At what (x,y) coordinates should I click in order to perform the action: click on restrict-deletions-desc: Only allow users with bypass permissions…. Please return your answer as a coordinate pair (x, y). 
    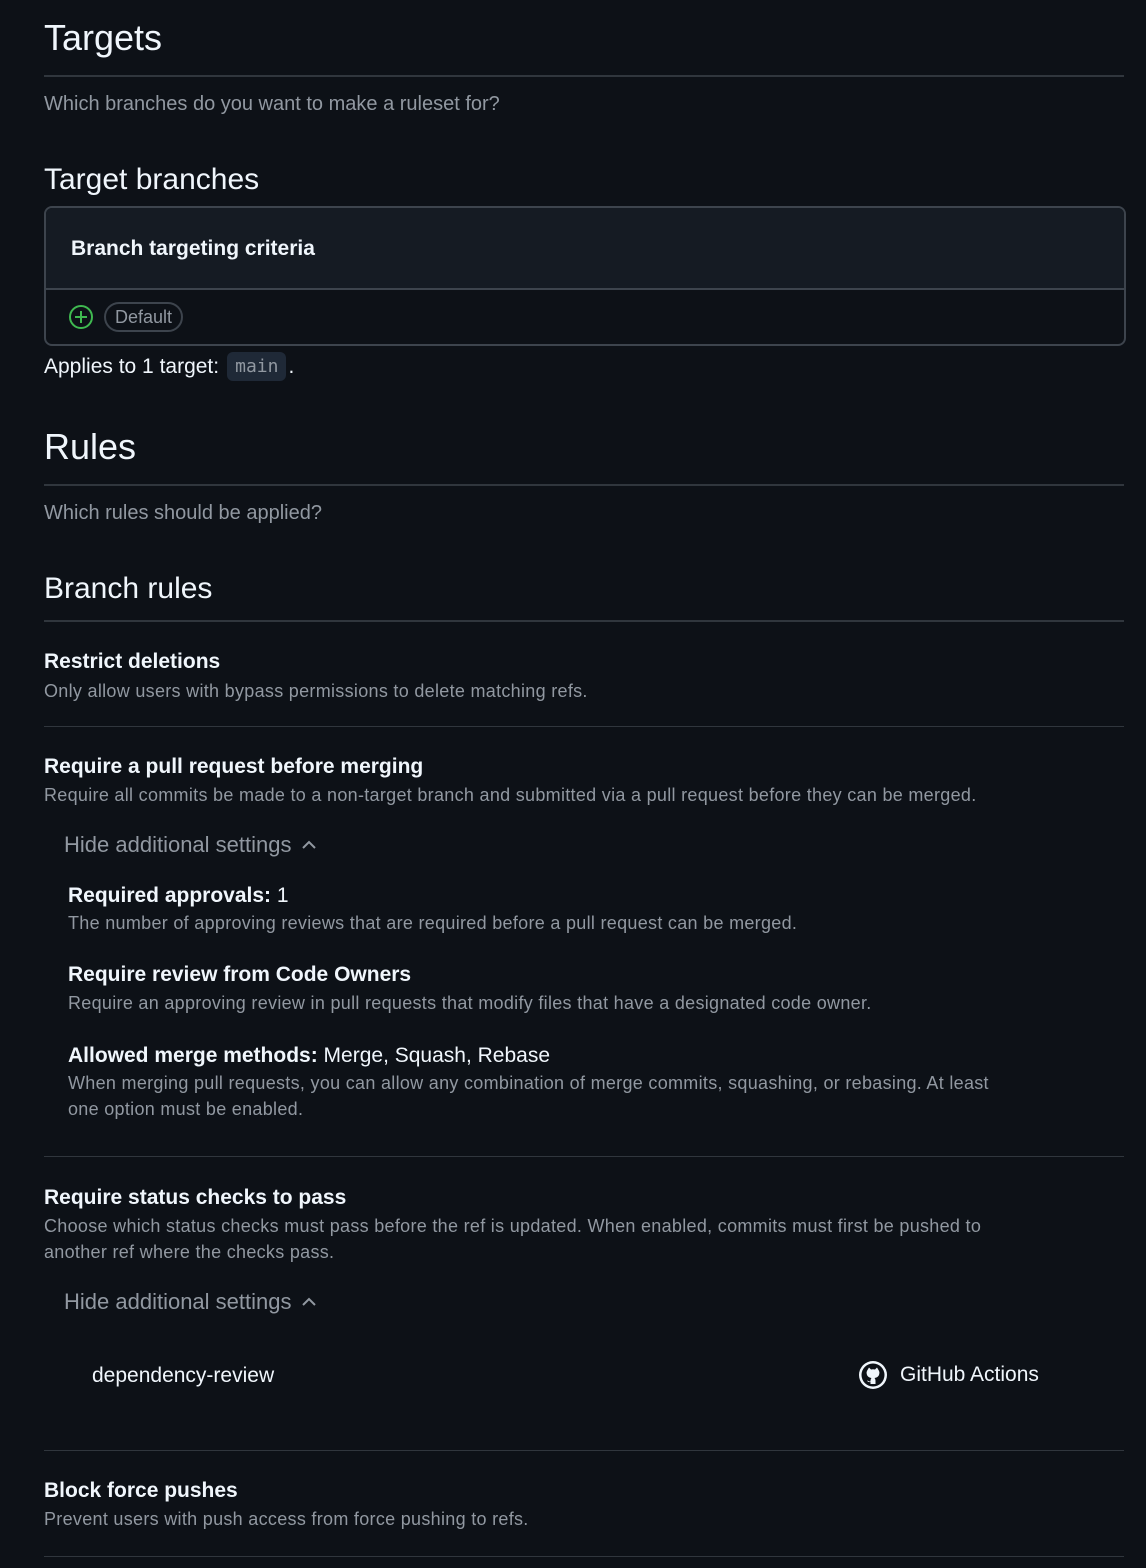
    Looking at the image, I should click on (316, 691).